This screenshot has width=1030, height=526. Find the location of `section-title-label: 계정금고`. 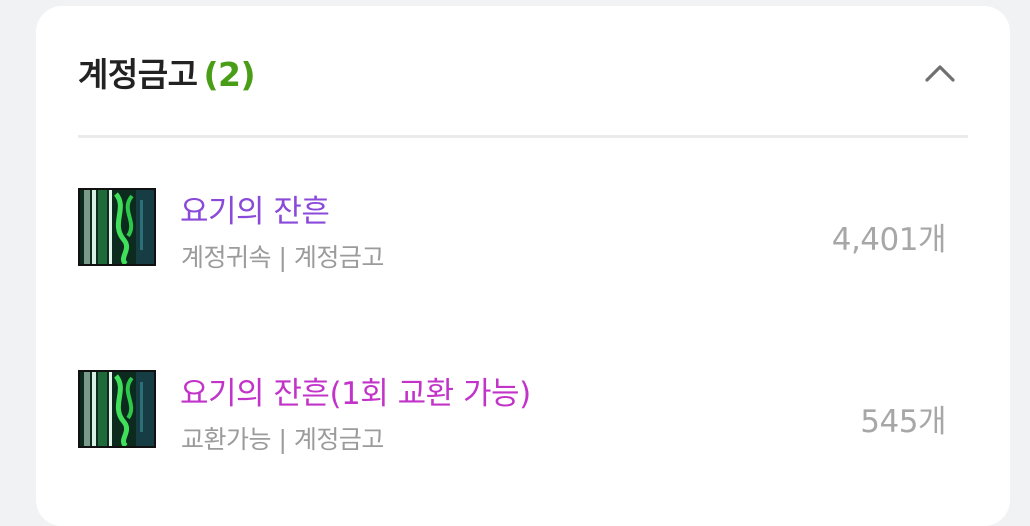

section-title-label: 계정금고 is located at coordinates (138, 74).